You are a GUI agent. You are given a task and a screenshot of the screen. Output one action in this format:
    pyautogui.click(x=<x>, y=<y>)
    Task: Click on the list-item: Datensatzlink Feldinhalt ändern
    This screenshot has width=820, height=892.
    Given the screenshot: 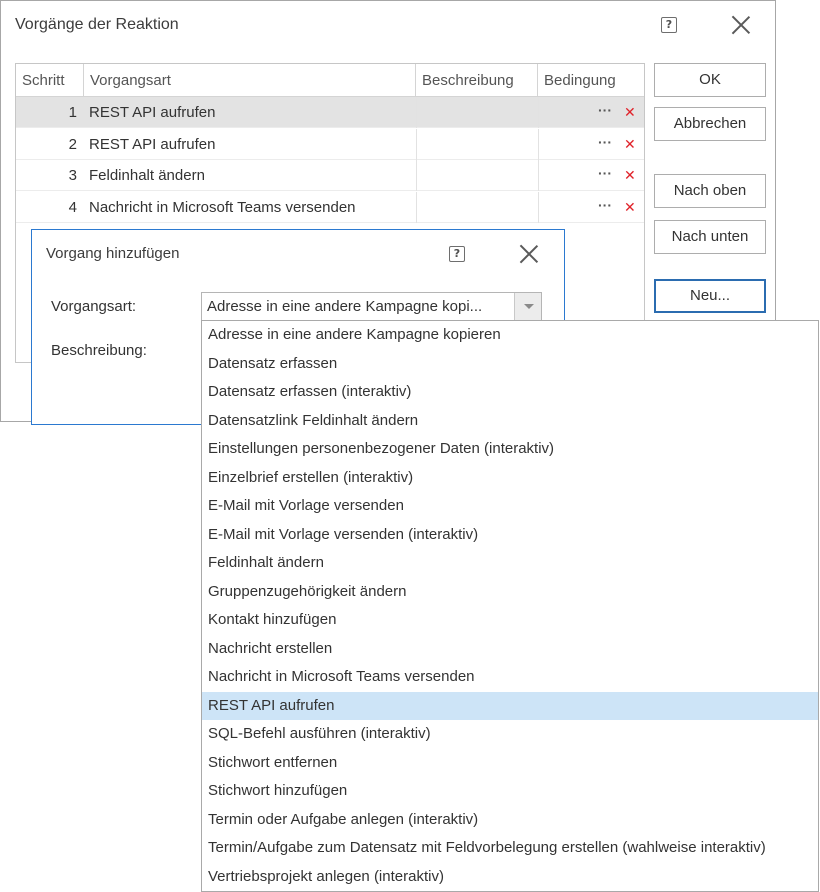 What is the action you would take?
    pyautogui.click(x=510, y=421)
    